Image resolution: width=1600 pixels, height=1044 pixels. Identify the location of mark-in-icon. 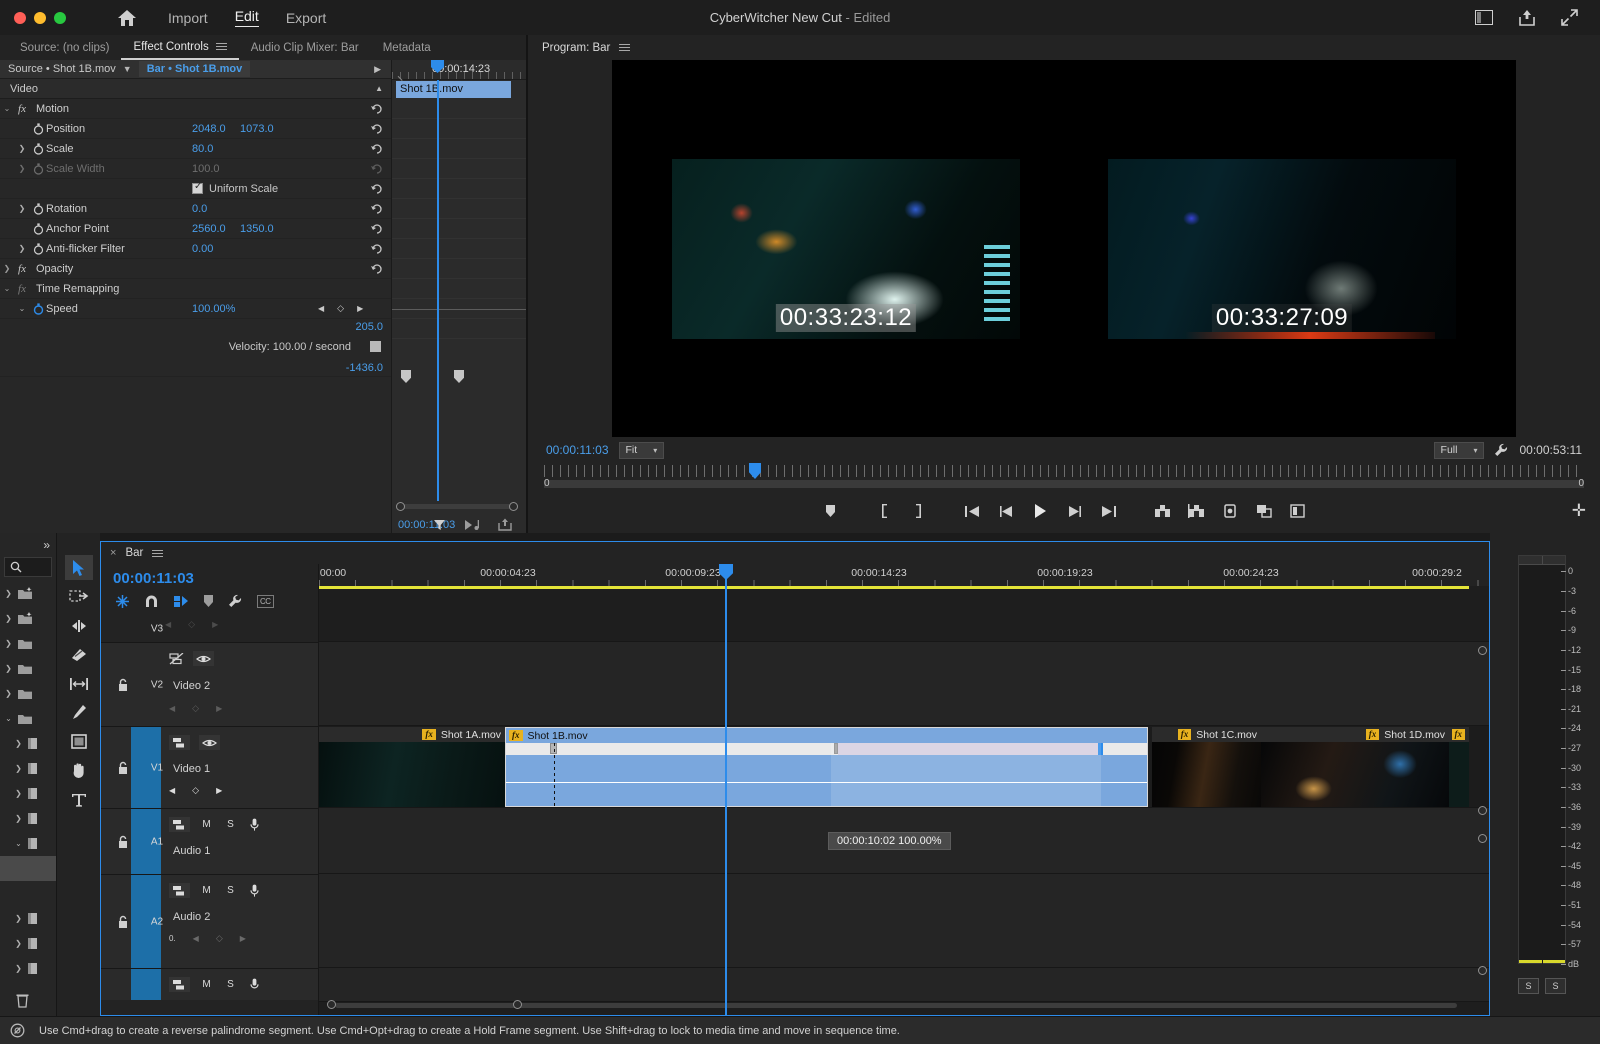
(884, 511).